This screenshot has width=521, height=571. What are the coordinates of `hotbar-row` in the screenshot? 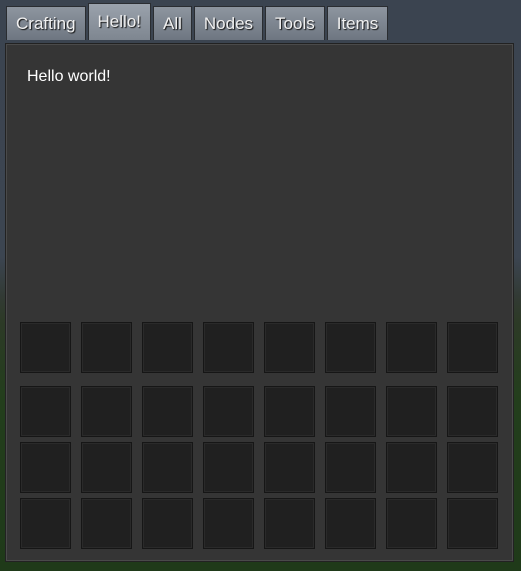 It's located at (259, 347).